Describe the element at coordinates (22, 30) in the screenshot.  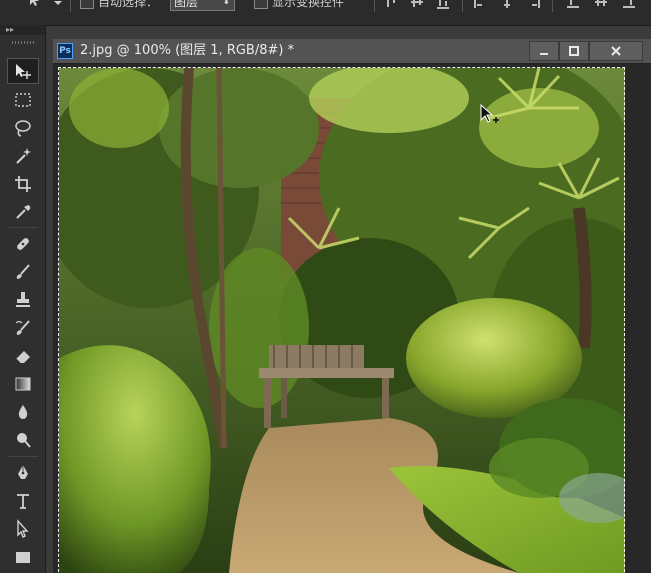
I see `collapse-panel-icon: ▸▸` at that location.